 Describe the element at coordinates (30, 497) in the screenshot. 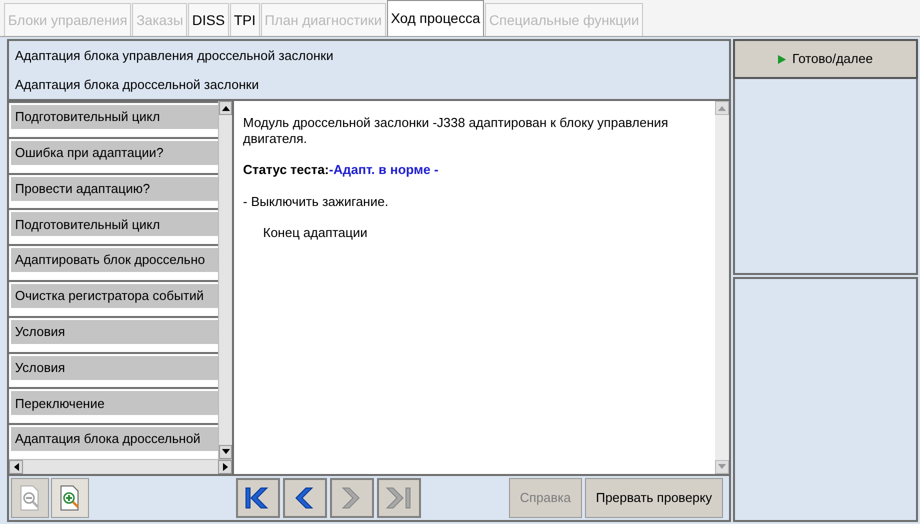

I see `zoom-out-icon` at that location.